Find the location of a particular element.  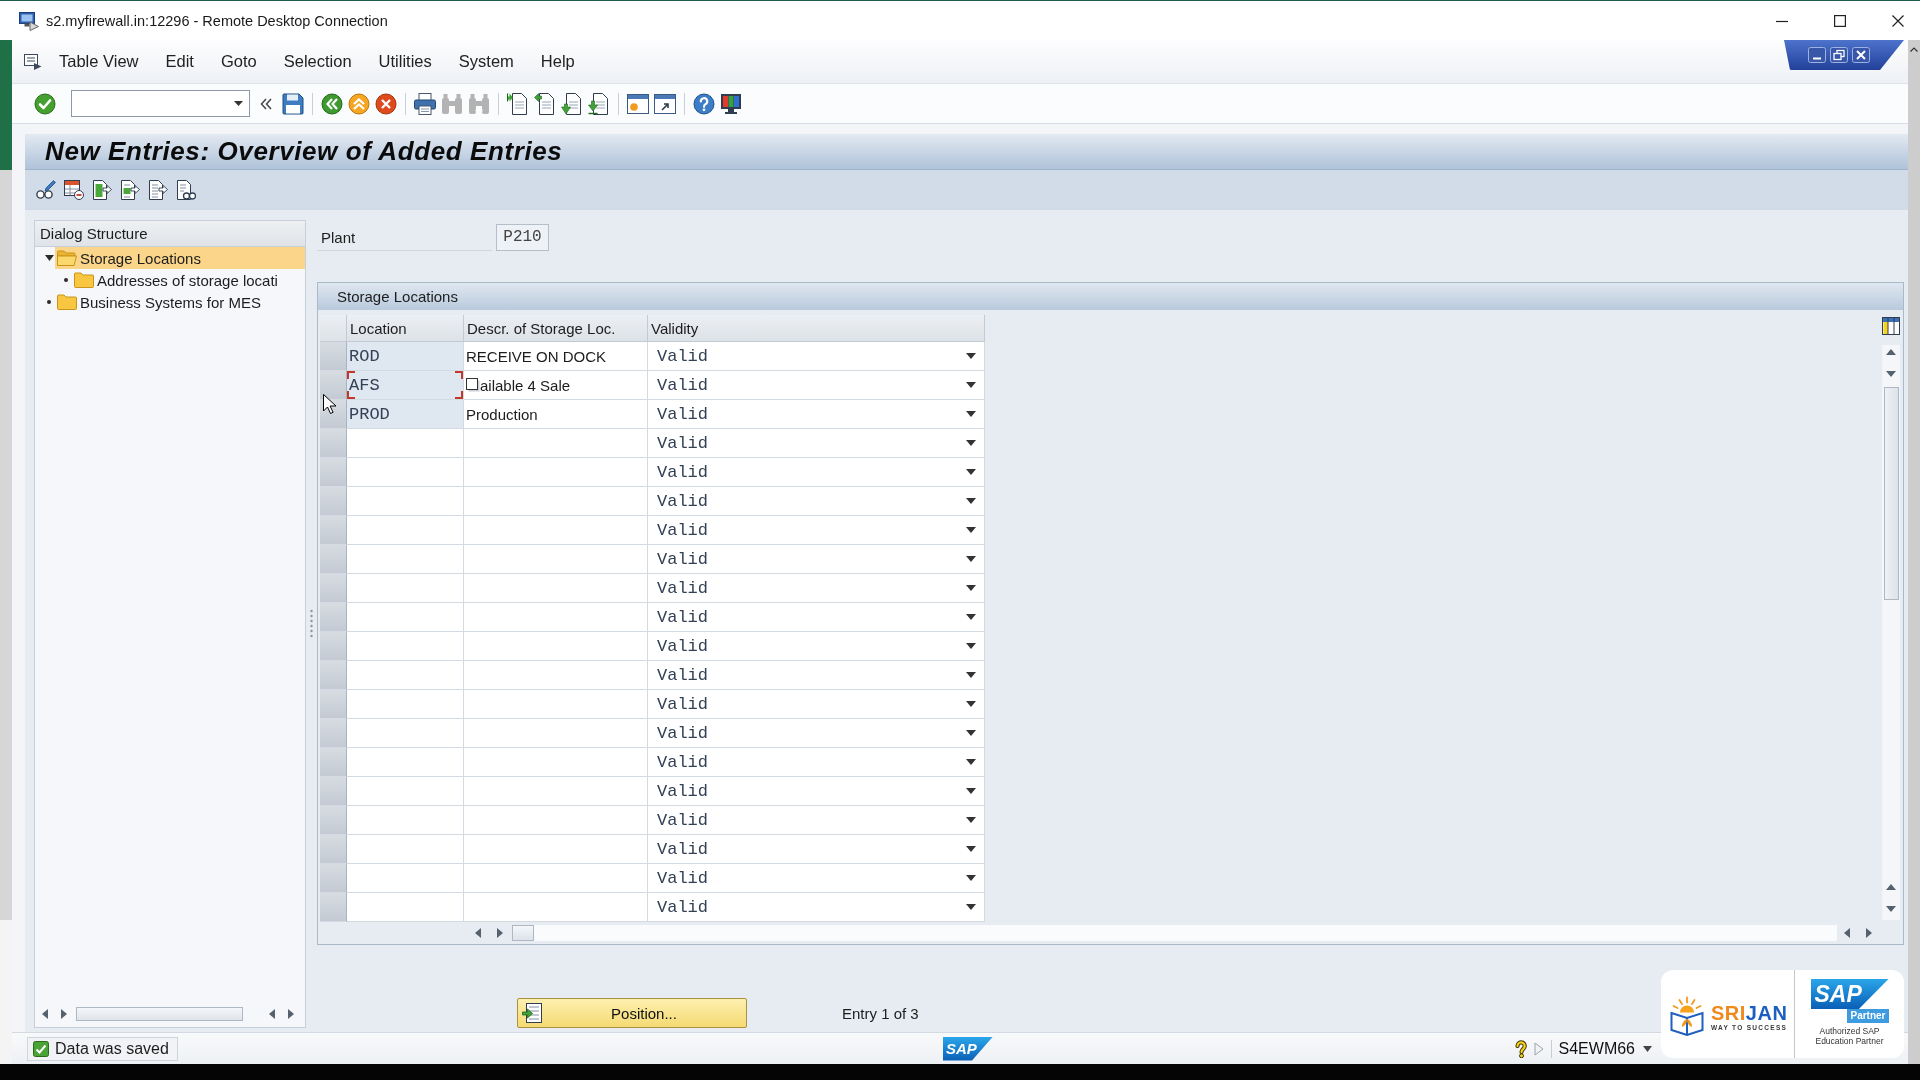

new-window-icon is located at coordinates (638, 103).